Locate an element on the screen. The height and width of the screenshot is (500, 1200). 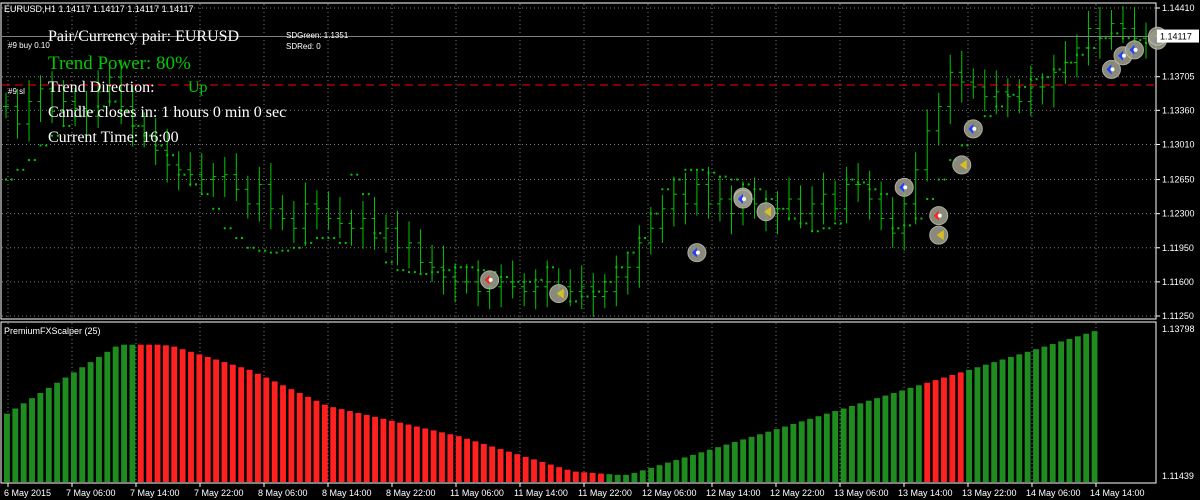
x-tick-label: 11 May 14:00 is located at coordinates (541, 493).